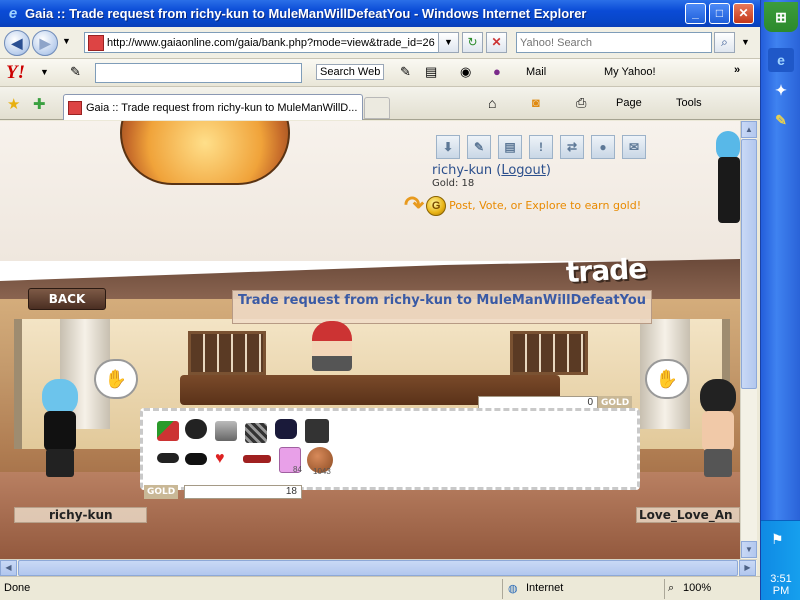 This screenshot has height=600, width=800. I want to click on start-button: ⊞, so click(781, 17).